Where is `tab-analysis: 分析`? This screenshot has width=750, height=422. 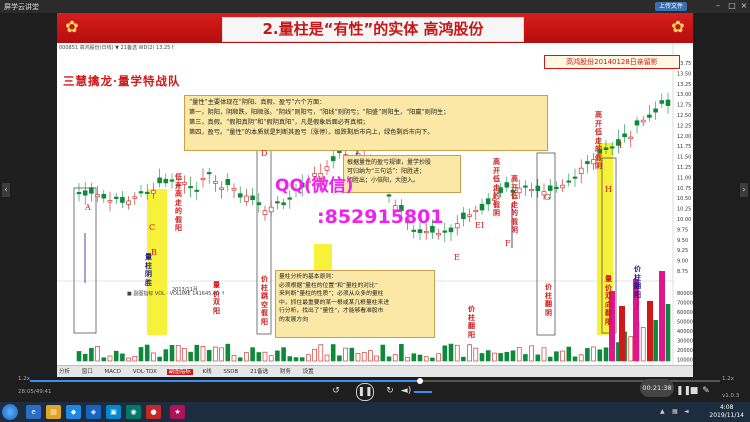 tab-analysis: 分析 is located at coordinates (64, 372).